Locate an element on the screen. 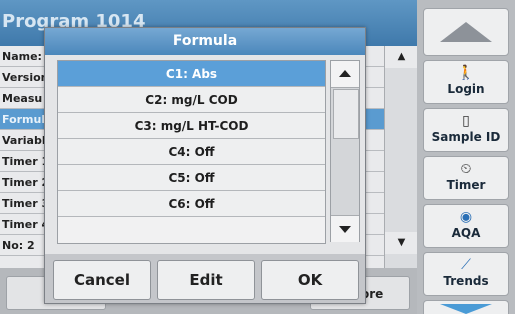 The width and height of the screenshot is (515, 314). up-arrow-icon is located at coordinates (466, 32).